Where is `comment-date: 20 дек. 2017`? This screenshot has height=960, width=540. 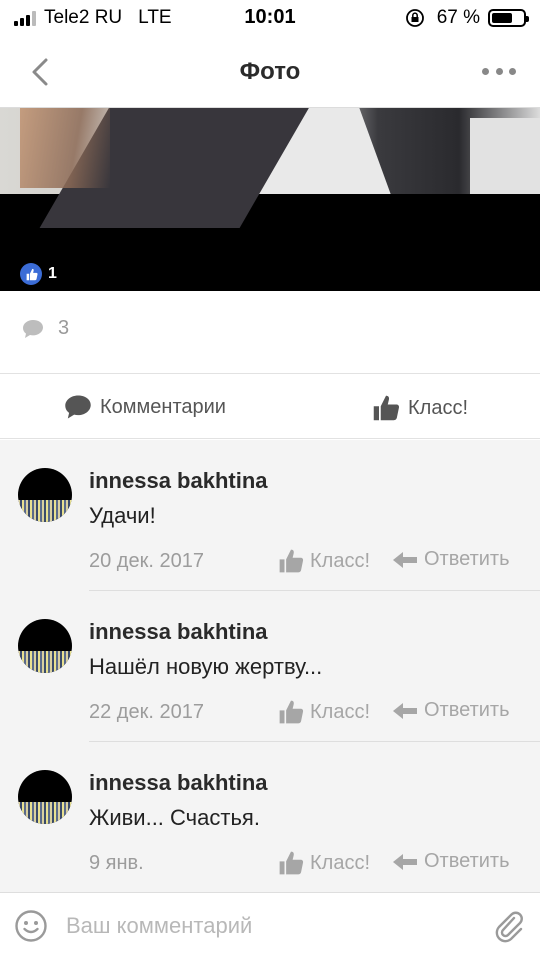 comment-date: 20 дек. 2017 is located at coordinates (146, 561).